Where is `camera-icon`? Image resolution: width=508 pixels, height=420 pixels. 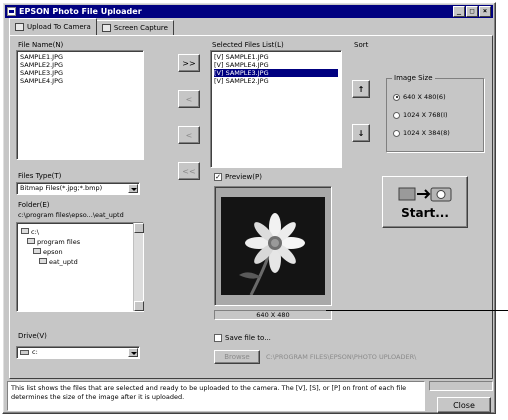
camera-icon is located at coordinates (19, 27).